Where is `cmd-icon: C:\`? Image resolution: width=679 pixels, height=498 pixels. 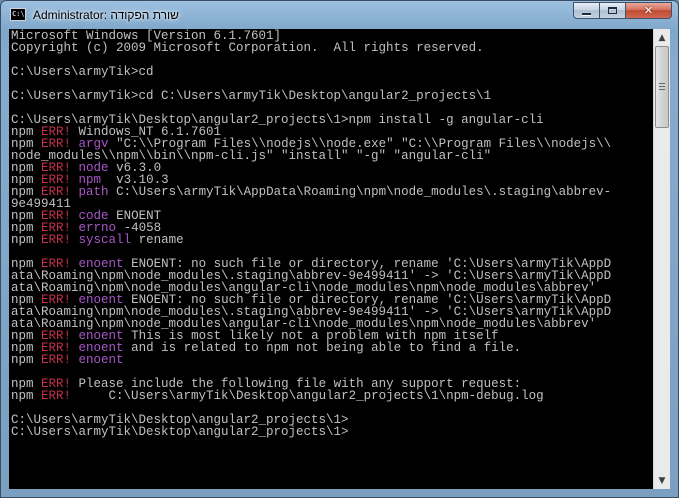 cmd-icon: C:\ is located at coordinates (18, 14).